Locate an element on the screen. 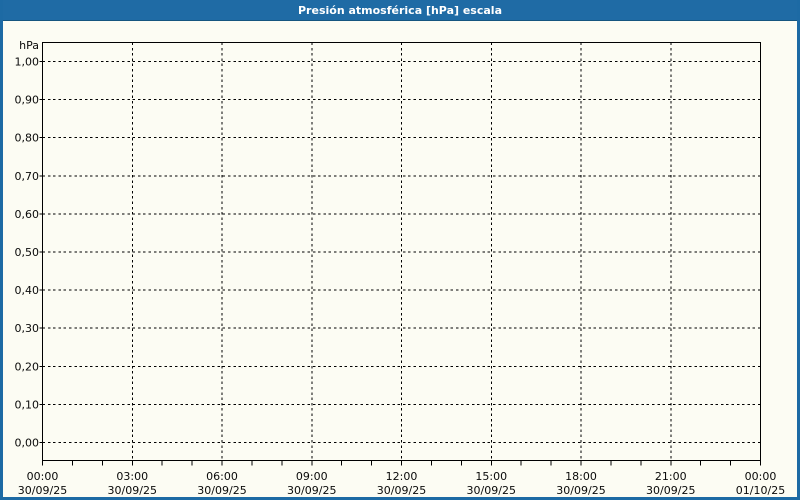  chart-title-bar: Presión atmosférica [hPa] escala is located at coordinates (400, 10).